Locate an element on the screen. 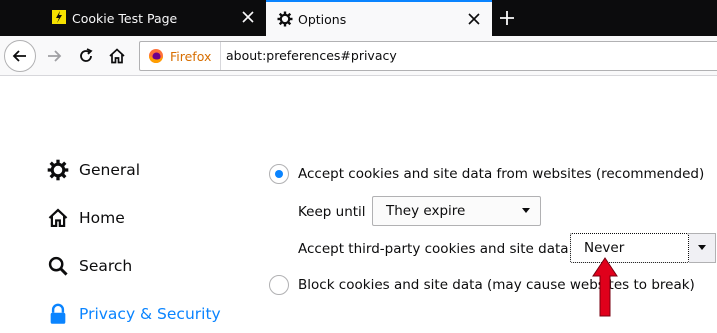 The image size is (717, 333). url-bar: Firefox about:preferences#privacy is located at coordinates (428, 56).